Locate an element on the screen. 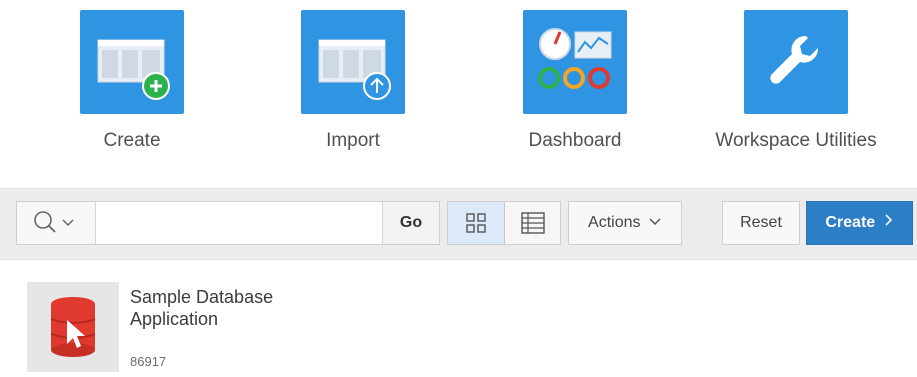  create-button: Create is located at coordinates (859, 223).